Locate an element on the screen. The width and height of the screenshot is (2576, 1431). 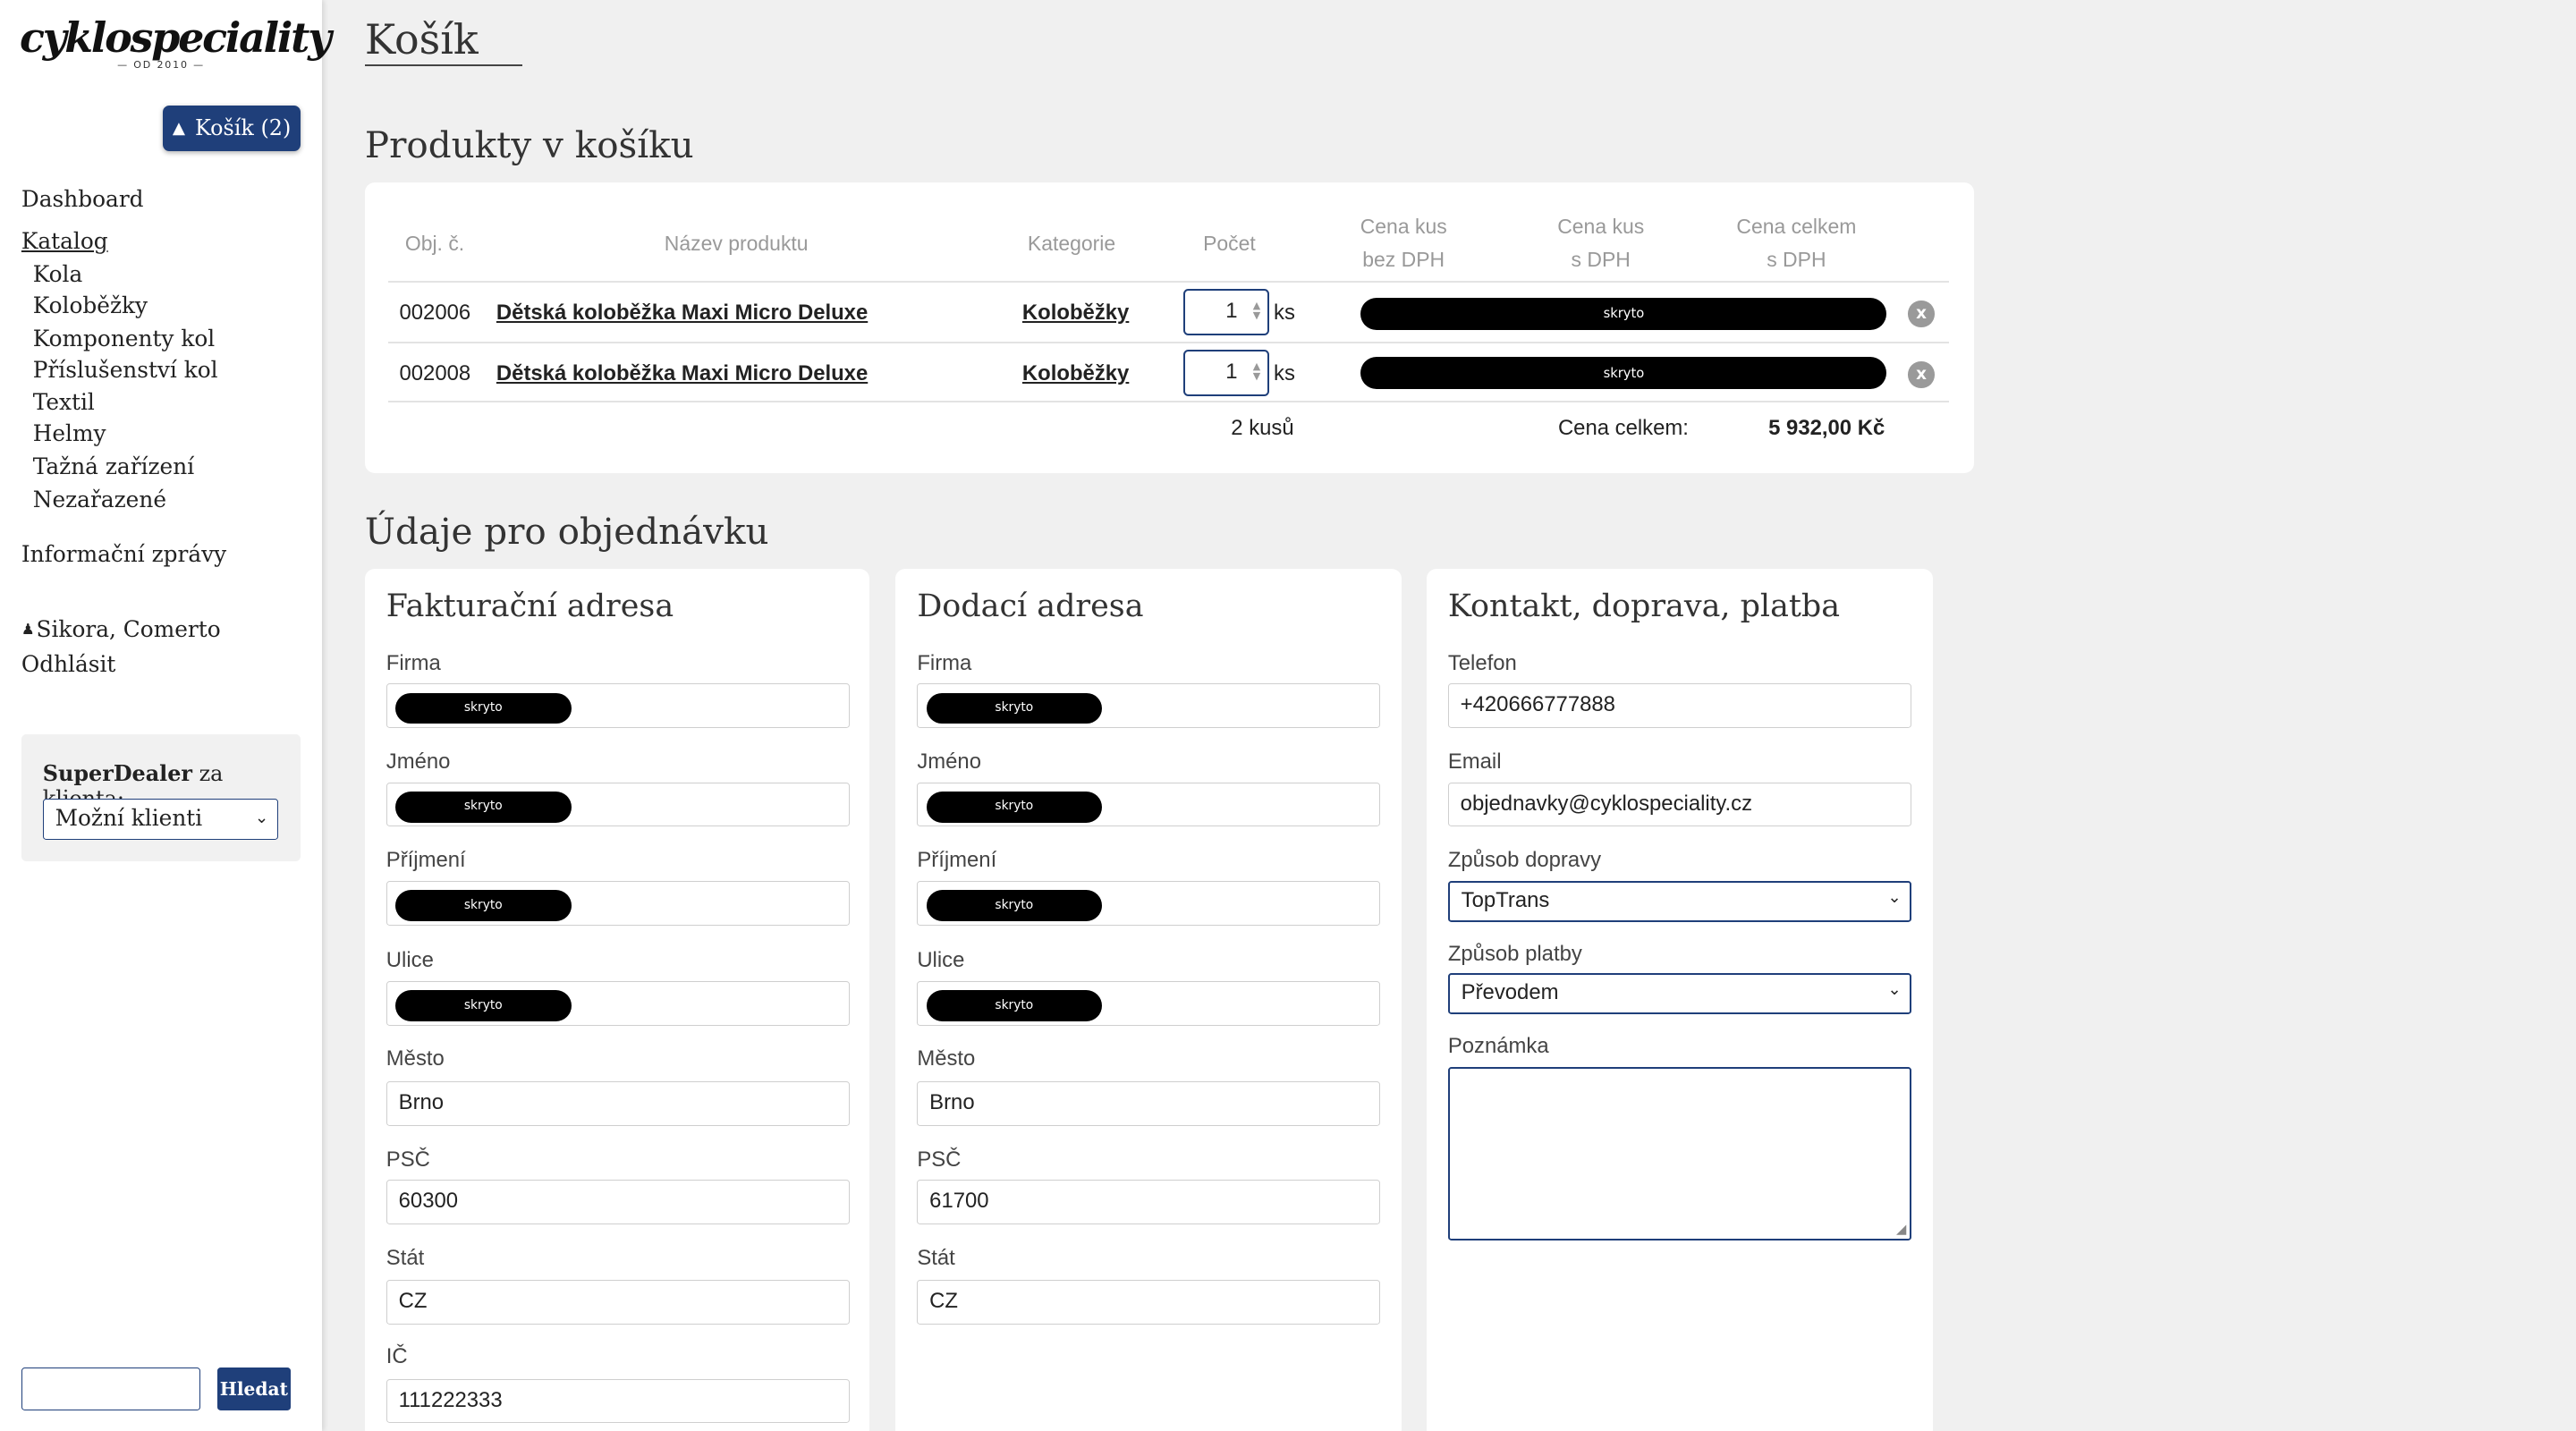
search-button: Hledat is located at coordinates (254, 1389).